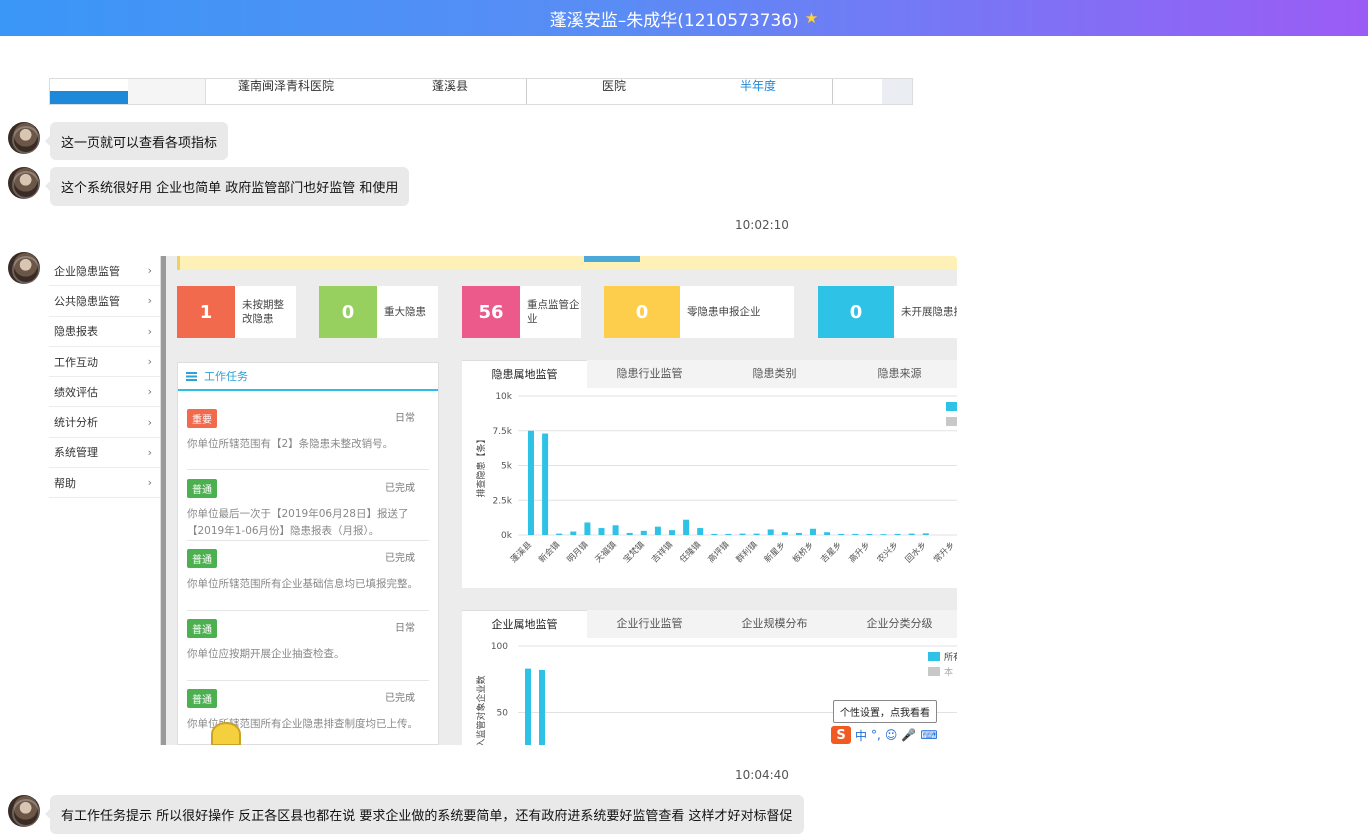  What do you see at coordinates (944, 552) in the screenshot?
I see `x-tick-label: 常升乡` at bounding box center [944, 552].